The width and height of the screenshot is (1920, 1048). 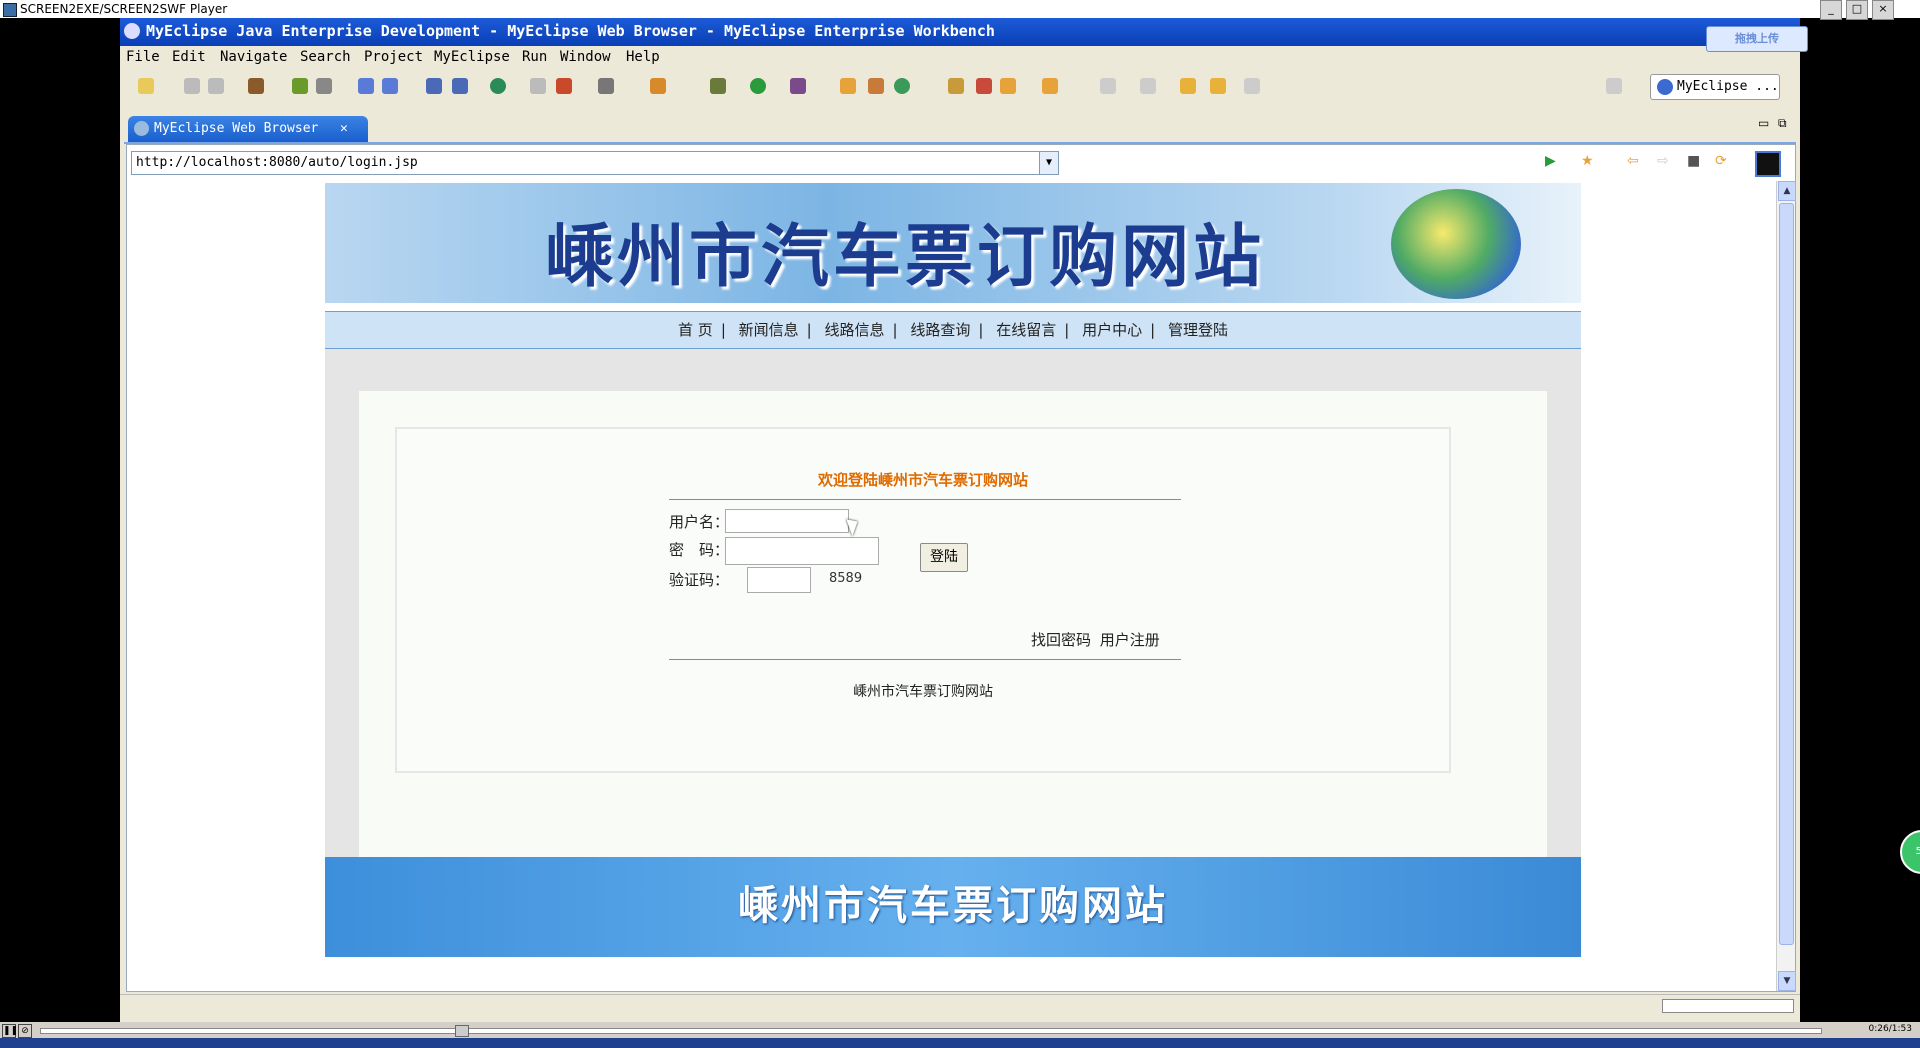 What do you see at coordinates (253, 57) in the screenshot?
I see `menu-navigate: Navigate` at bounding box center [253, 57].